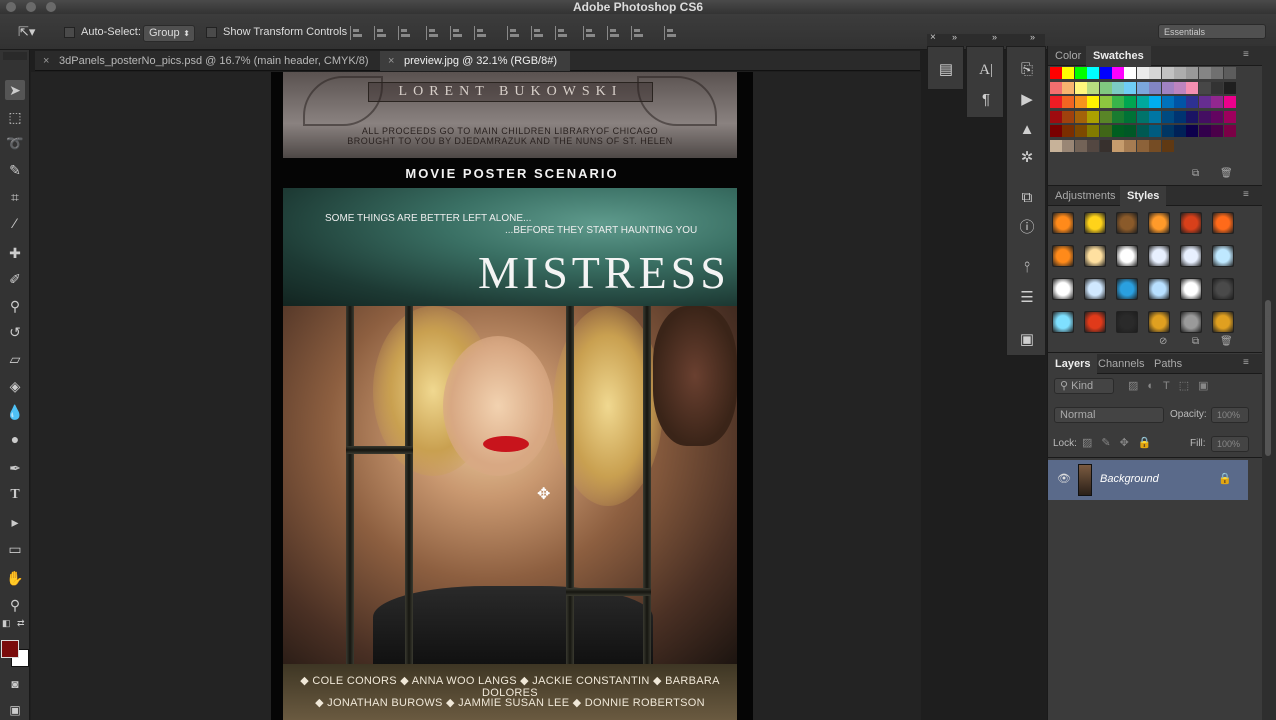 The image size is (1276, 720). Describe the element at coordinates (1085, 196) in the screenshot. I see `tab-adjustments: Adjustments` at that location.